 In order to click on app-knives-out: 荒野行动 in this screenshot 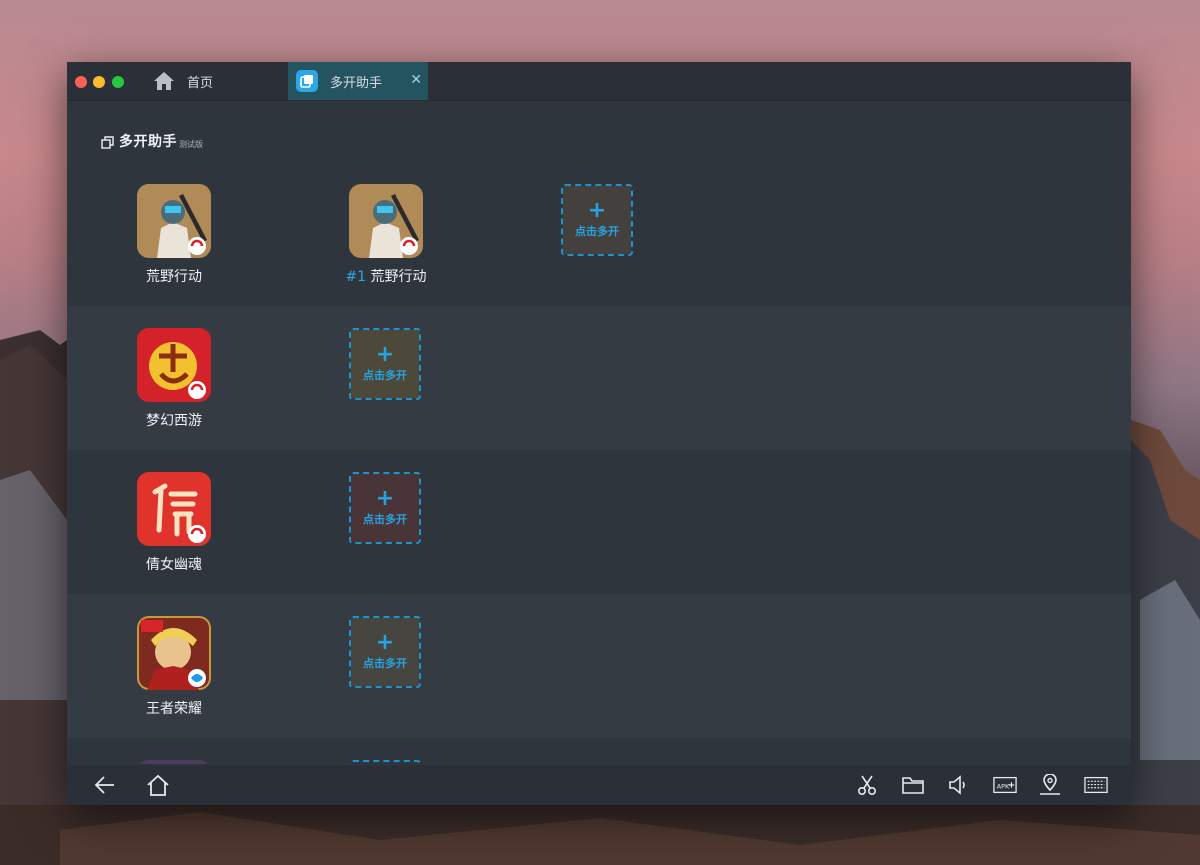, I will do `click(174, 235)`.